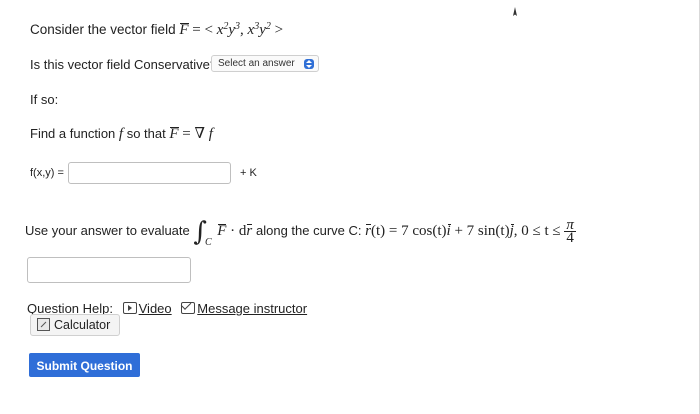  Describe the element at coordinates (482, 231) in the screenshot. I see `curve-sin: + 7 sin(t)` at that location.